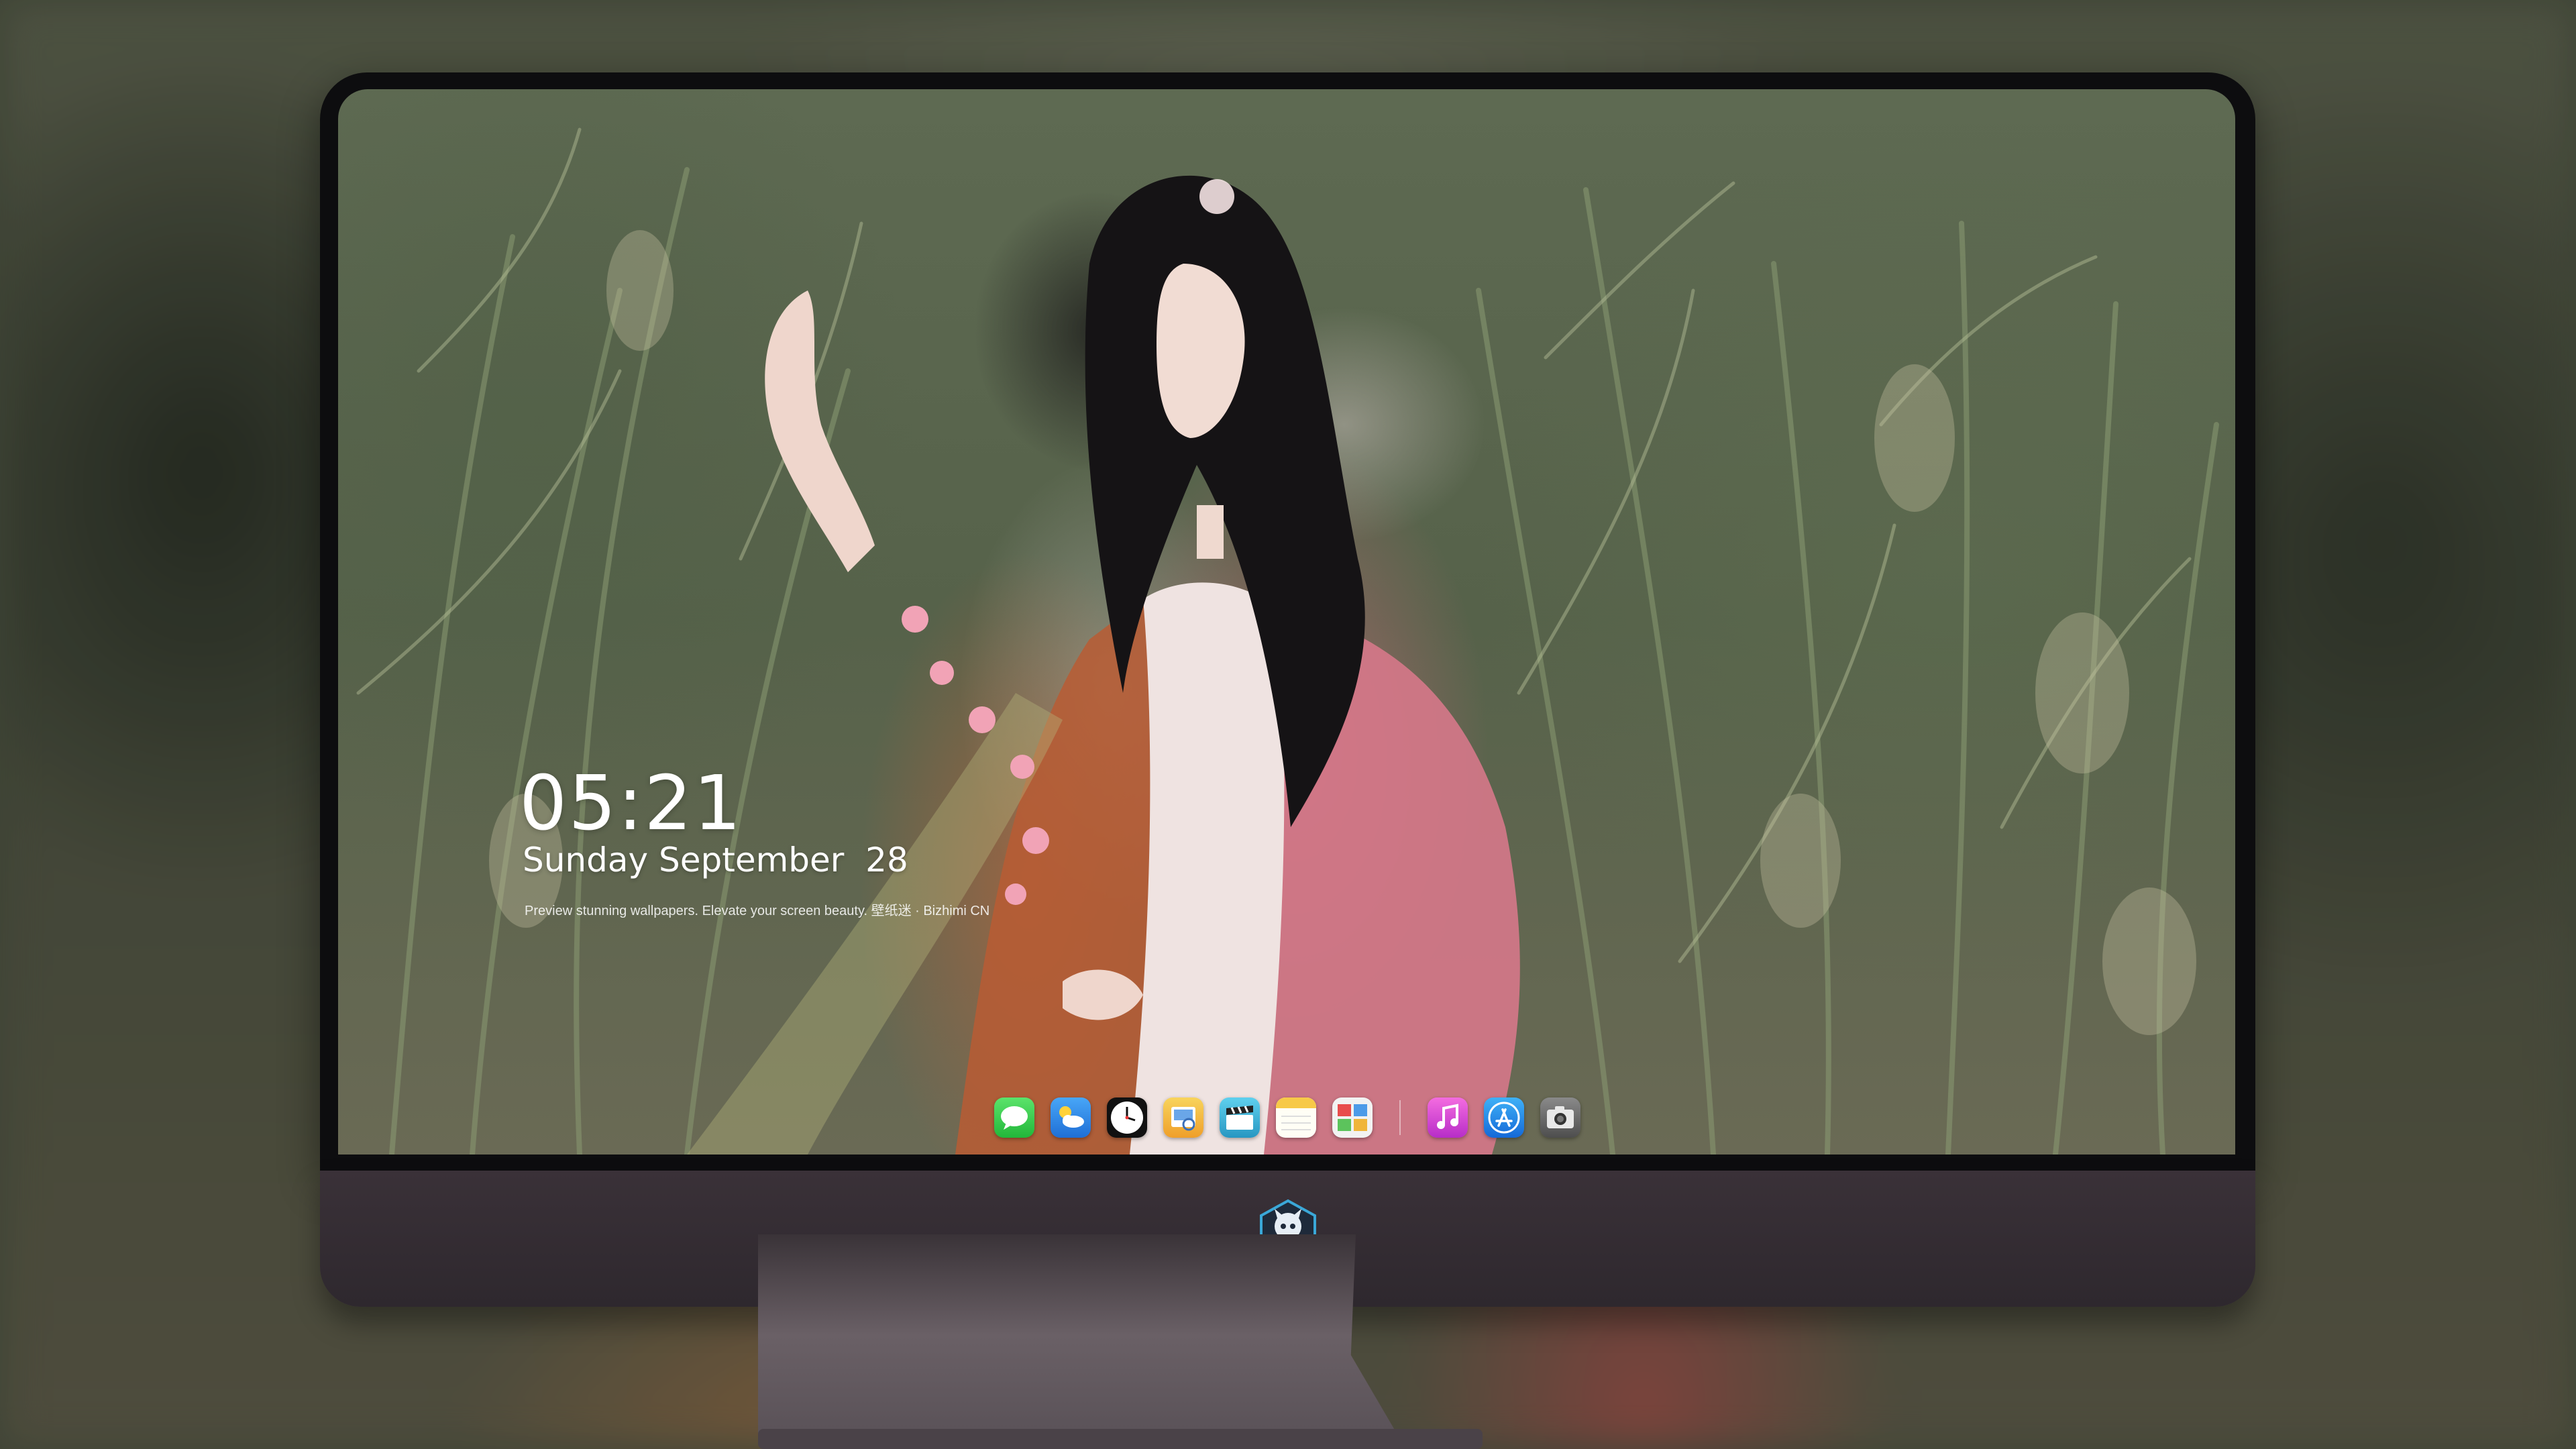 The height and width of the screenshot is (1449, 2576). I want to click on dock-final-cut, so click(1240, 1117).